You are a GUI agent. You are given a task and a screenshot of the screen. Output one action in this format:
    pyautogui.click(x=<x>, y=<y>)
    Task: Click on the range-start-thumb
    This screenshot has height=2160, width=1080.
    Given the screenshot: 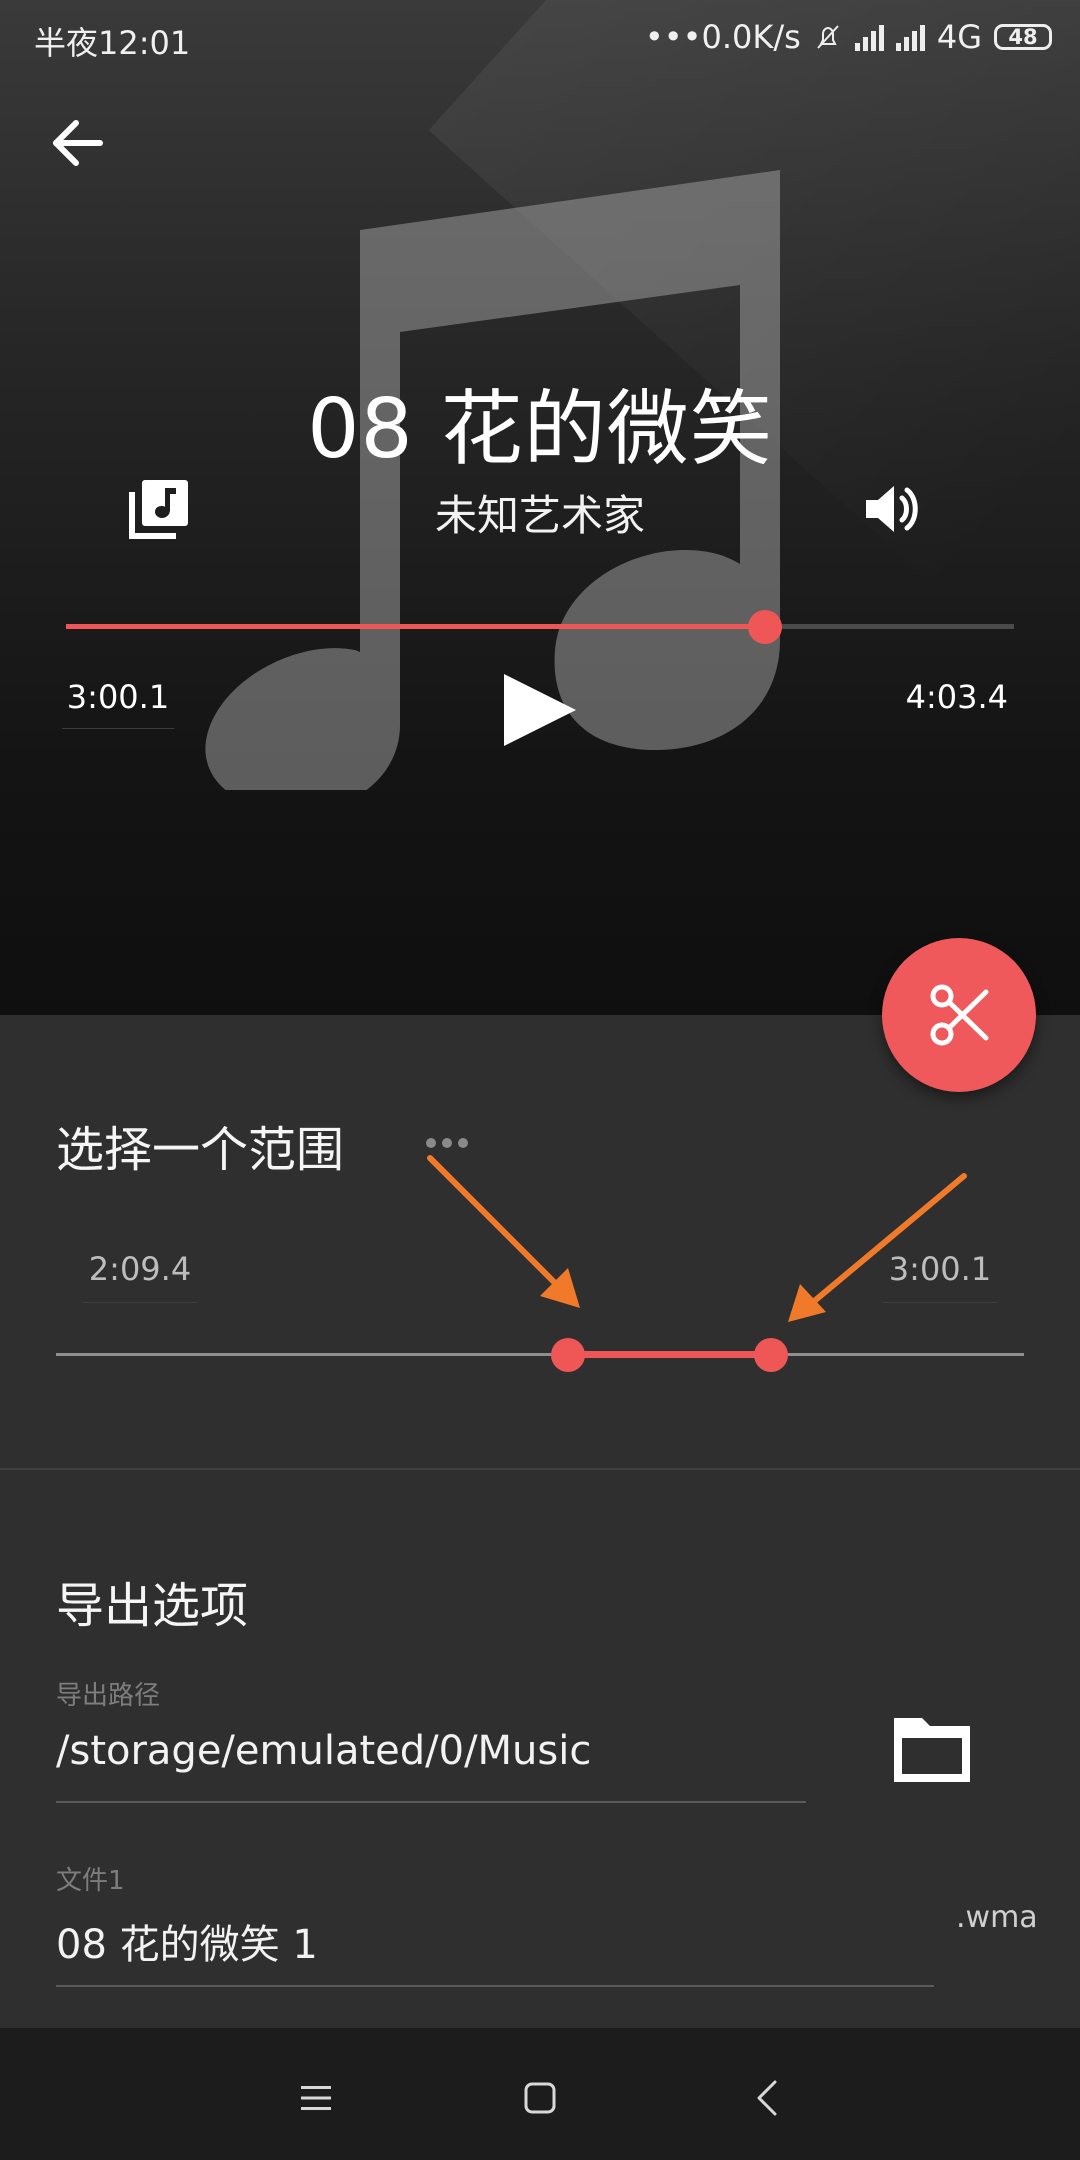 What is the action you would take?
    pyautogui.click(x=568, y=1355)
    